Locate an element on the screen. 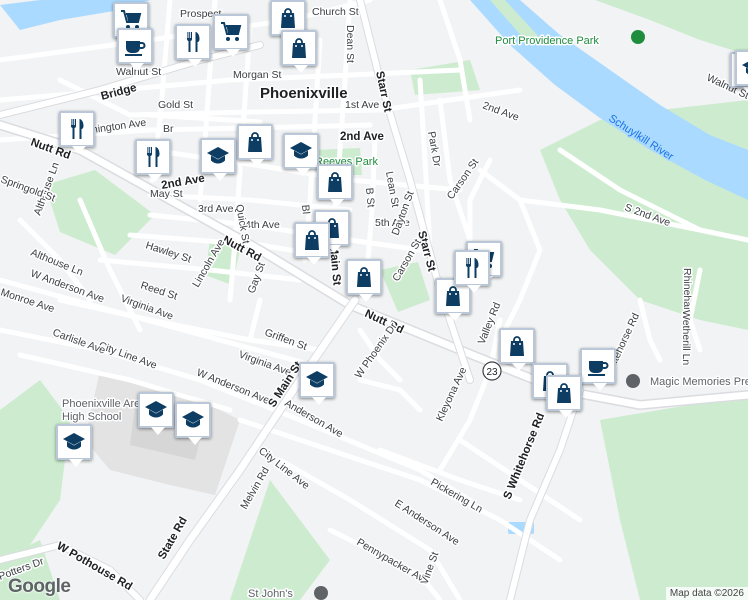 This screenshot has height=600, width=748. town-label: Phoenixville is located at coordinates (304, 93).